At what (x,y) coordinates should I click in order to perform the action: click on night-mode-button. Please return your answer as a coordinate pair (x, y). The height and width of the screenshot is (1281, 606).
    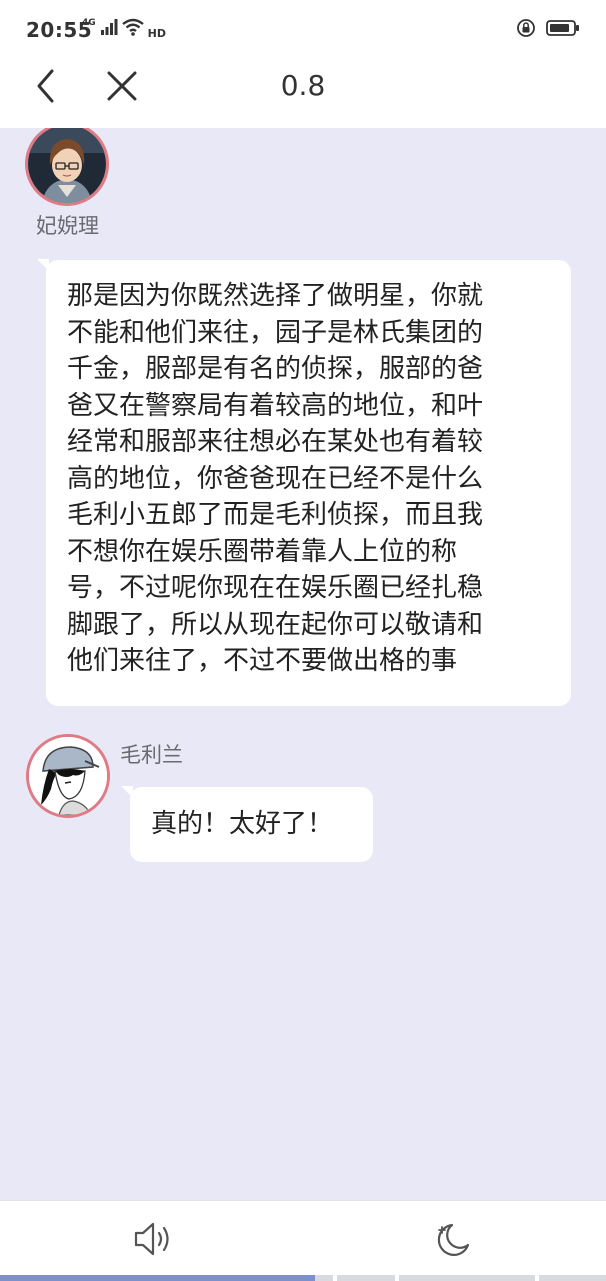
    Looking at the image, I should click on (453, 1239).